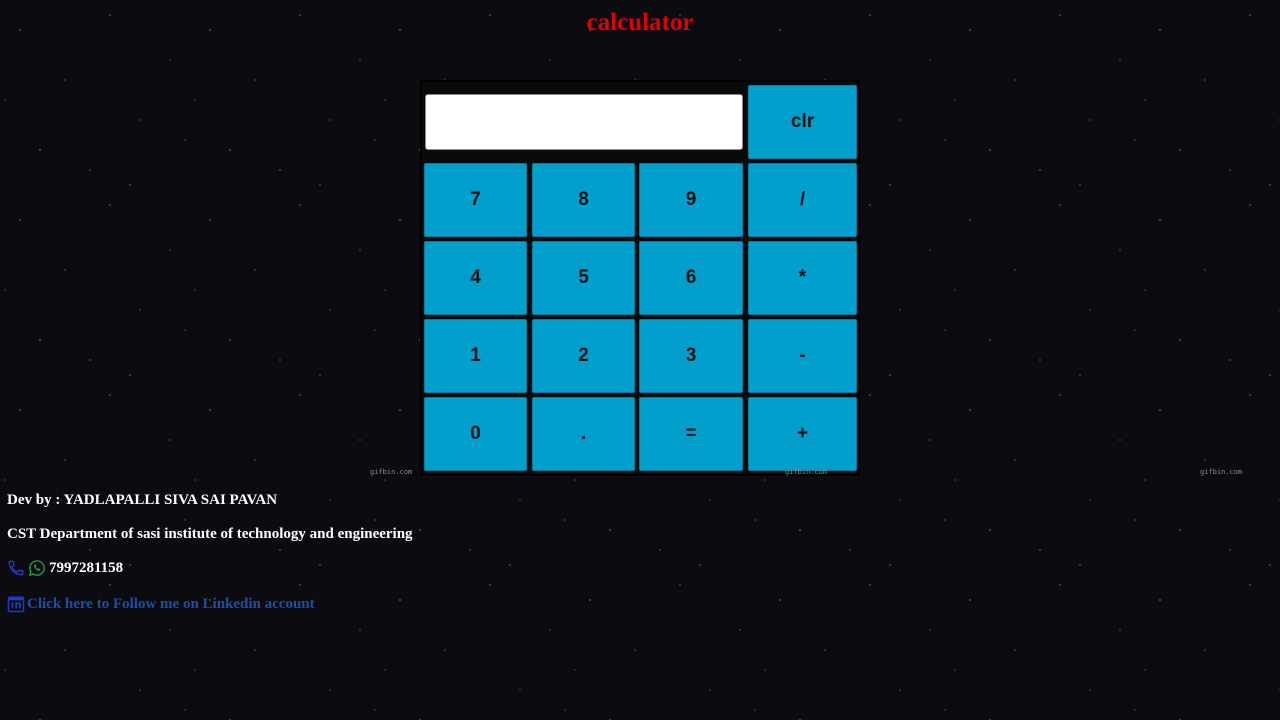  What do you see at coordinates (584, 122) in the screenshot?
I see `calculator-display` at bounding box center [584, 122].